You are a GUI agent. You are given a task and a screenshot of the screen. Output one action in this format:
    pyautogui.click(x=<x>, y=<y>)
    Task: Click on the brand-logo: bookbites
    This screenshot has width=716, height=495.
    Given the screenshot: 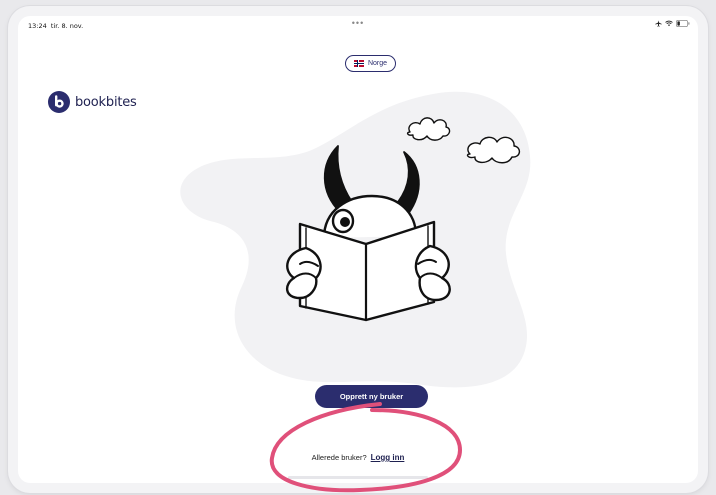 What is the action you would take?
    pyautogui.click(x=92, y=102)
    